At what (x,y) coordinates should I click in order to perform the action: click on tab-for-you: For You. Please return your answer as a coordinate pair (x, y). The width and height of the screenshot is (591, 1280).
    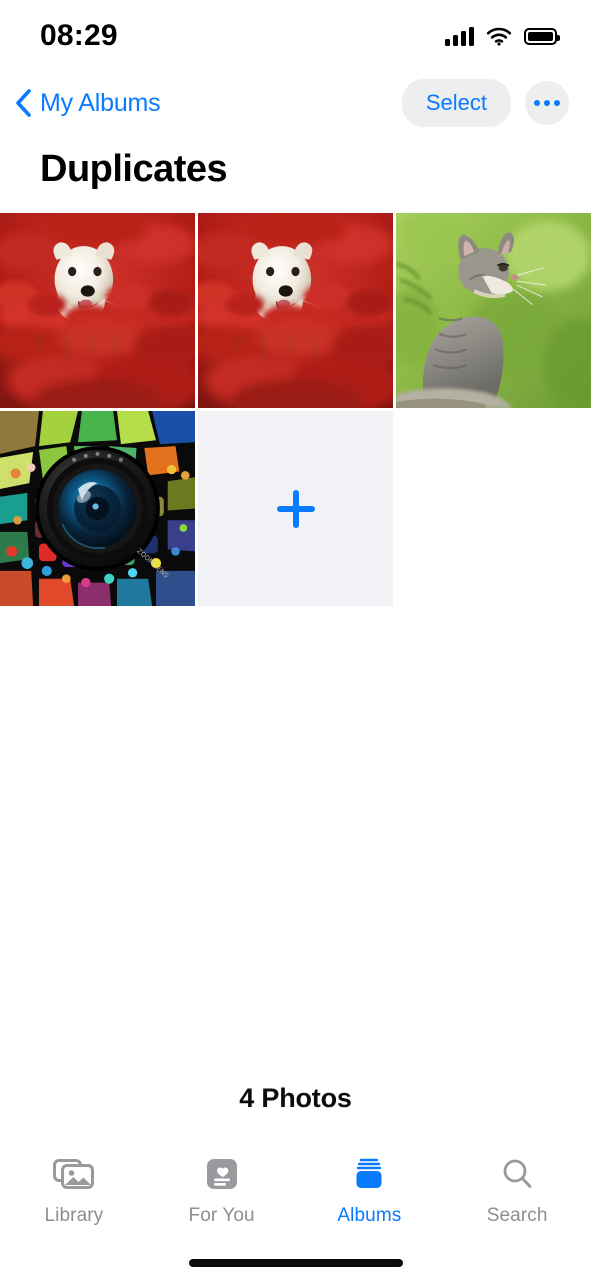
    Looking at the image, I should click on (222, 1189).